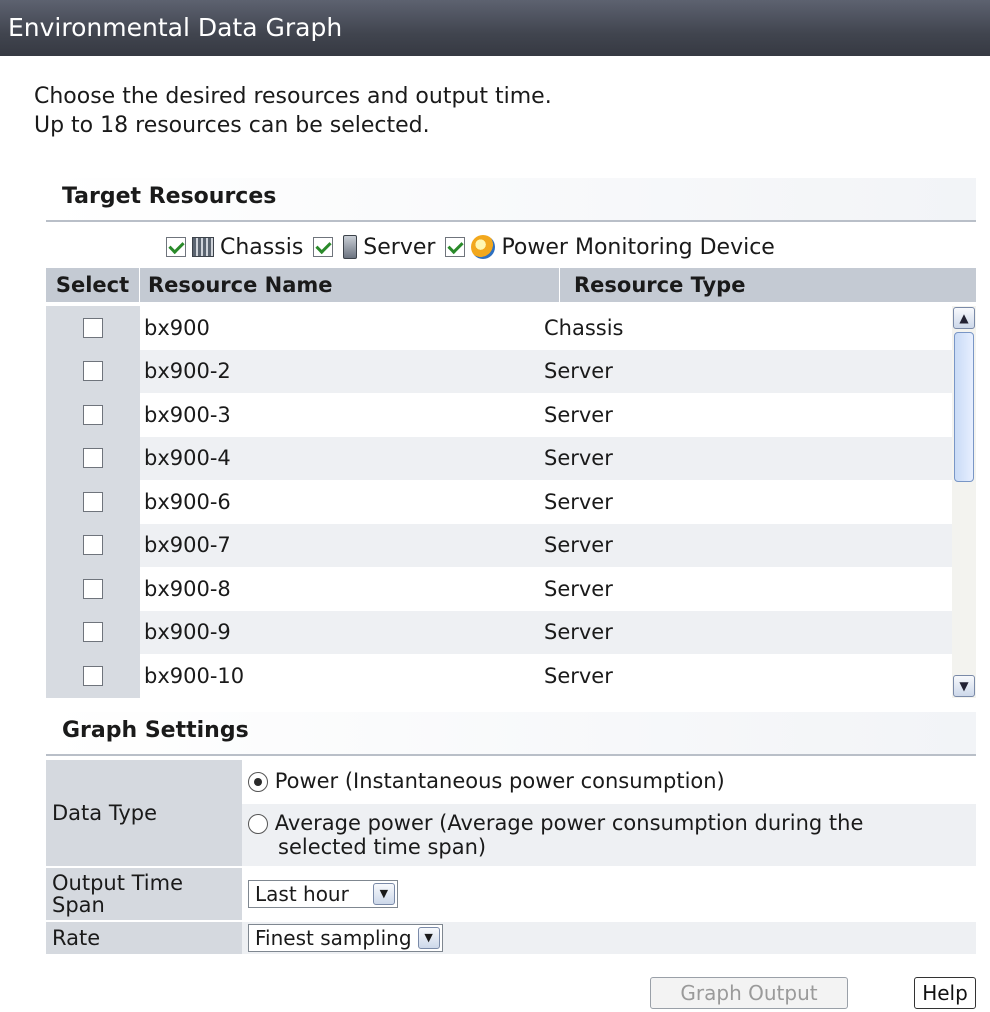 The image size is (990, 1012). I want to click on filter-power-monitor-label: Power Monitoring Device, so click(638, 247).